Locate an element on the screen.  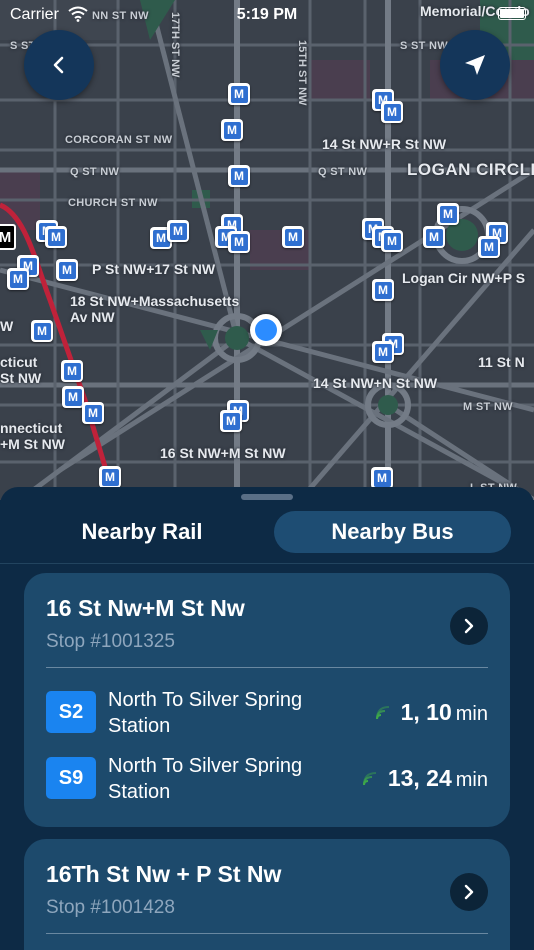
tab-nearby-bus: Nearby Bus is located at coordinates (392, 532).